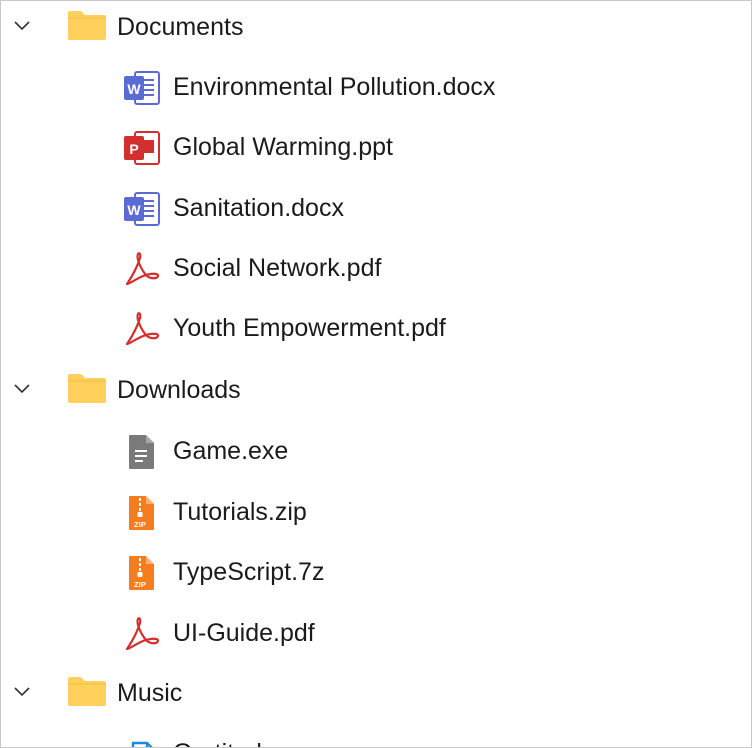 Image resolution: width=752 pixels, height=748 pixels. What do you see at coordinates (376, 208) in the screenshot?
I see `tree-file: W Sanitation.docx` at bounding box center [376, 208].